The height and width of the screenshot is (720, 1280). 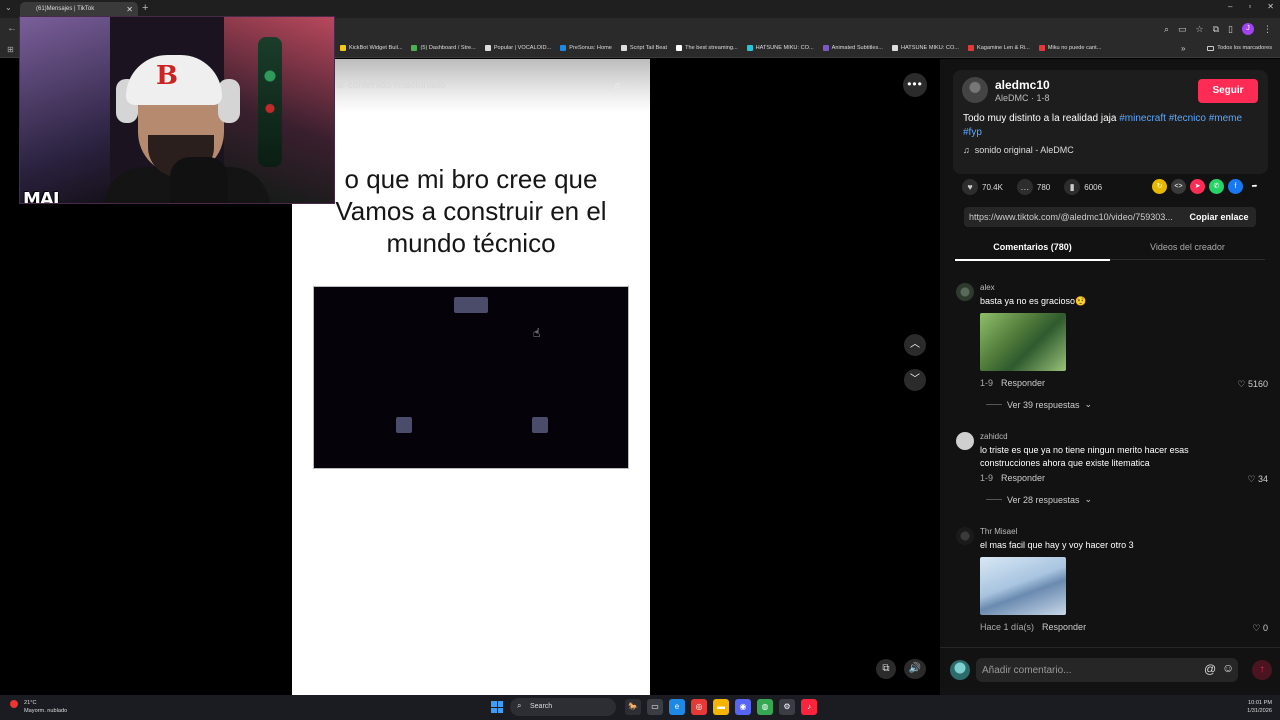 What do you see at coordinates (998, 531) in the screenshot?
I see `commenter-name: Thr Misael` at bounding box center [998, 531].